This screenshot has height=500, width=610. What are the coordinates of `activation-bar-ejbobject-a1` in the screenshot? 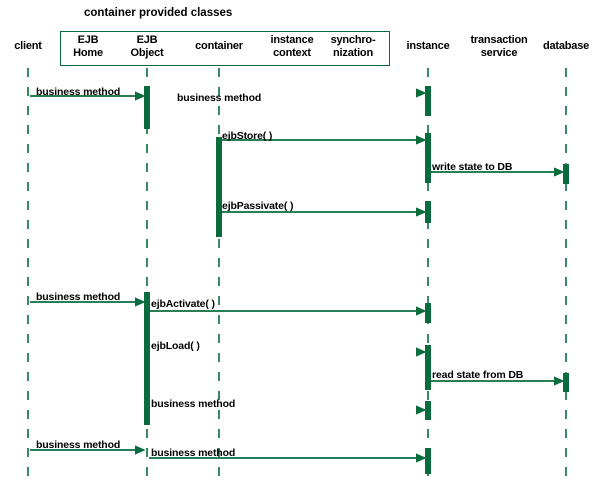 It's located at (147, 107).